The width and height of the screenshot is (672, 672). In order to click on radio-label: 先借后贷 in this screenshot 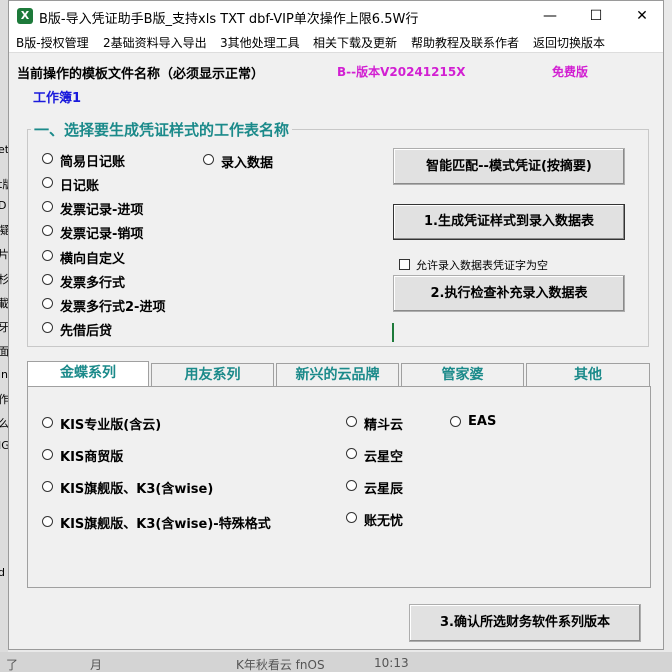, I will do `click(86, 331)`.